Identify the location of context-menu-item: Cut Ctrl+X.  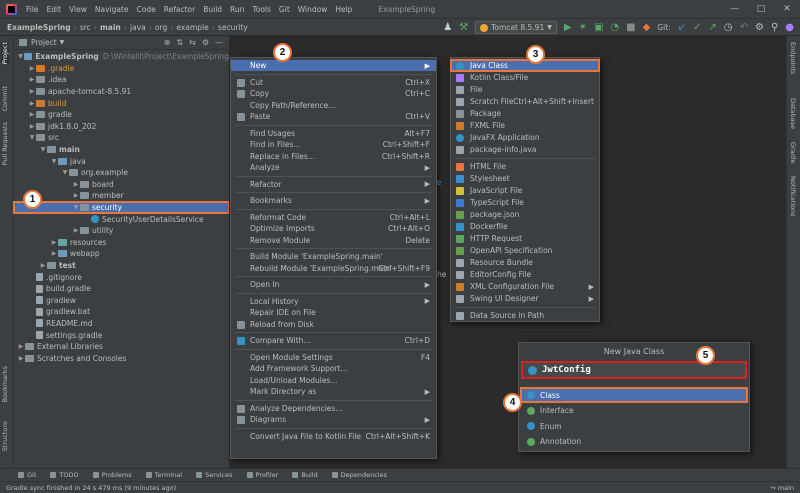
(333, 82).